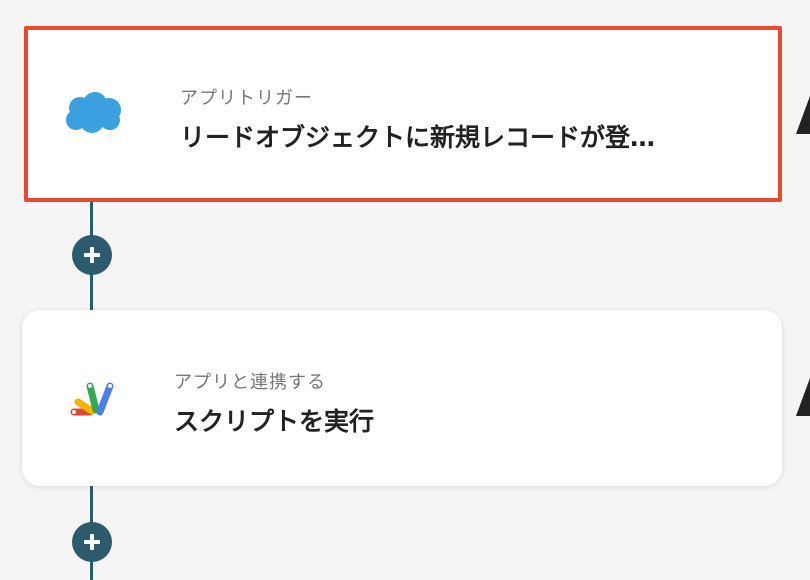 The width and height of the screenshot is (810, 580). Describe the element at coordinates (246, 98) in the screenshot. I see `step-kind-label: アプリトリガー` at that location.